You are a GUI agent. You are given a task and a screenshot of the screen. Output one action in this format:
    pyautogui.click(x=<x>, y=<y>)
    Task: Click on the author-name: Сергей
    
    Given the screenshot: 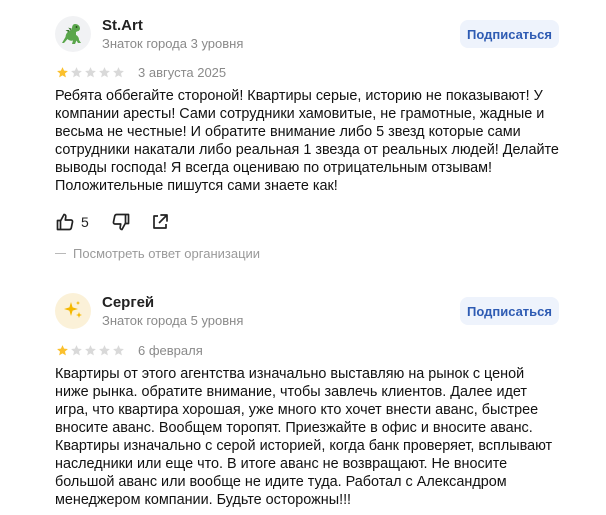 What is the action you would take?
    pyautogui.click(x=128, y=302)
    